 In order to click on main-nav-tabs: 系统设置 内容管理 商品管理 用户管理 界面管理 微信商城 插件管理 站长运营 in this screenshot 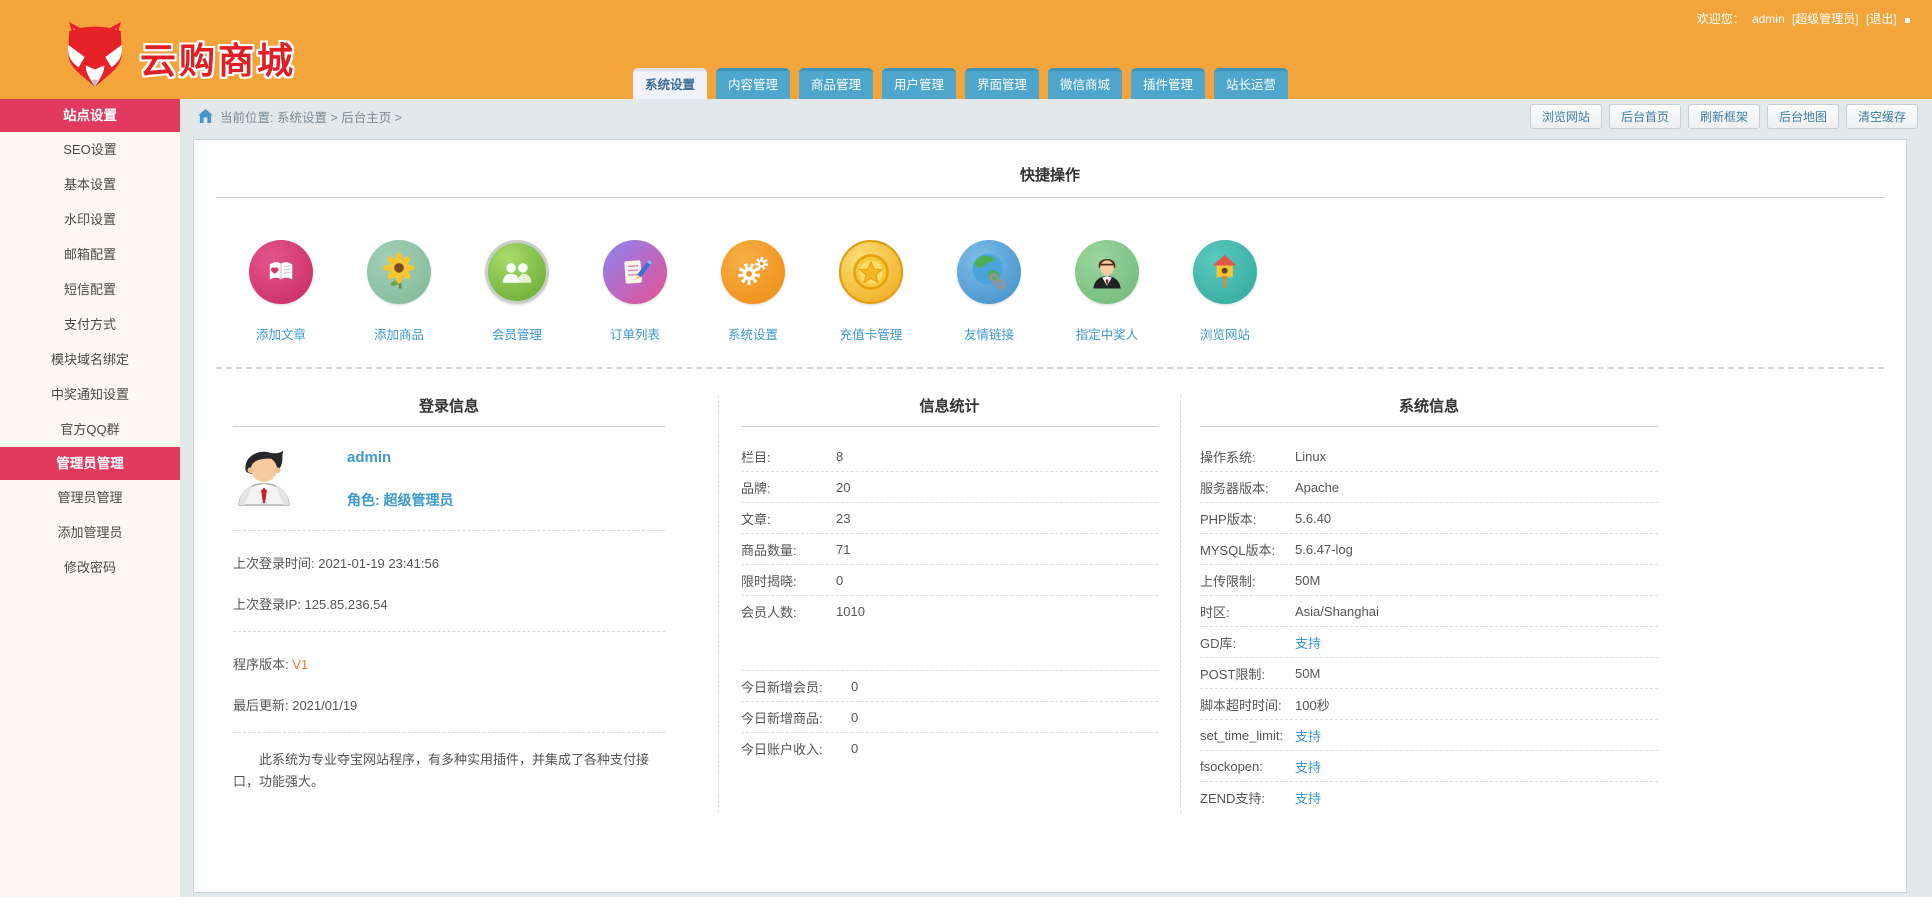, I will do `click(965, 83)`.